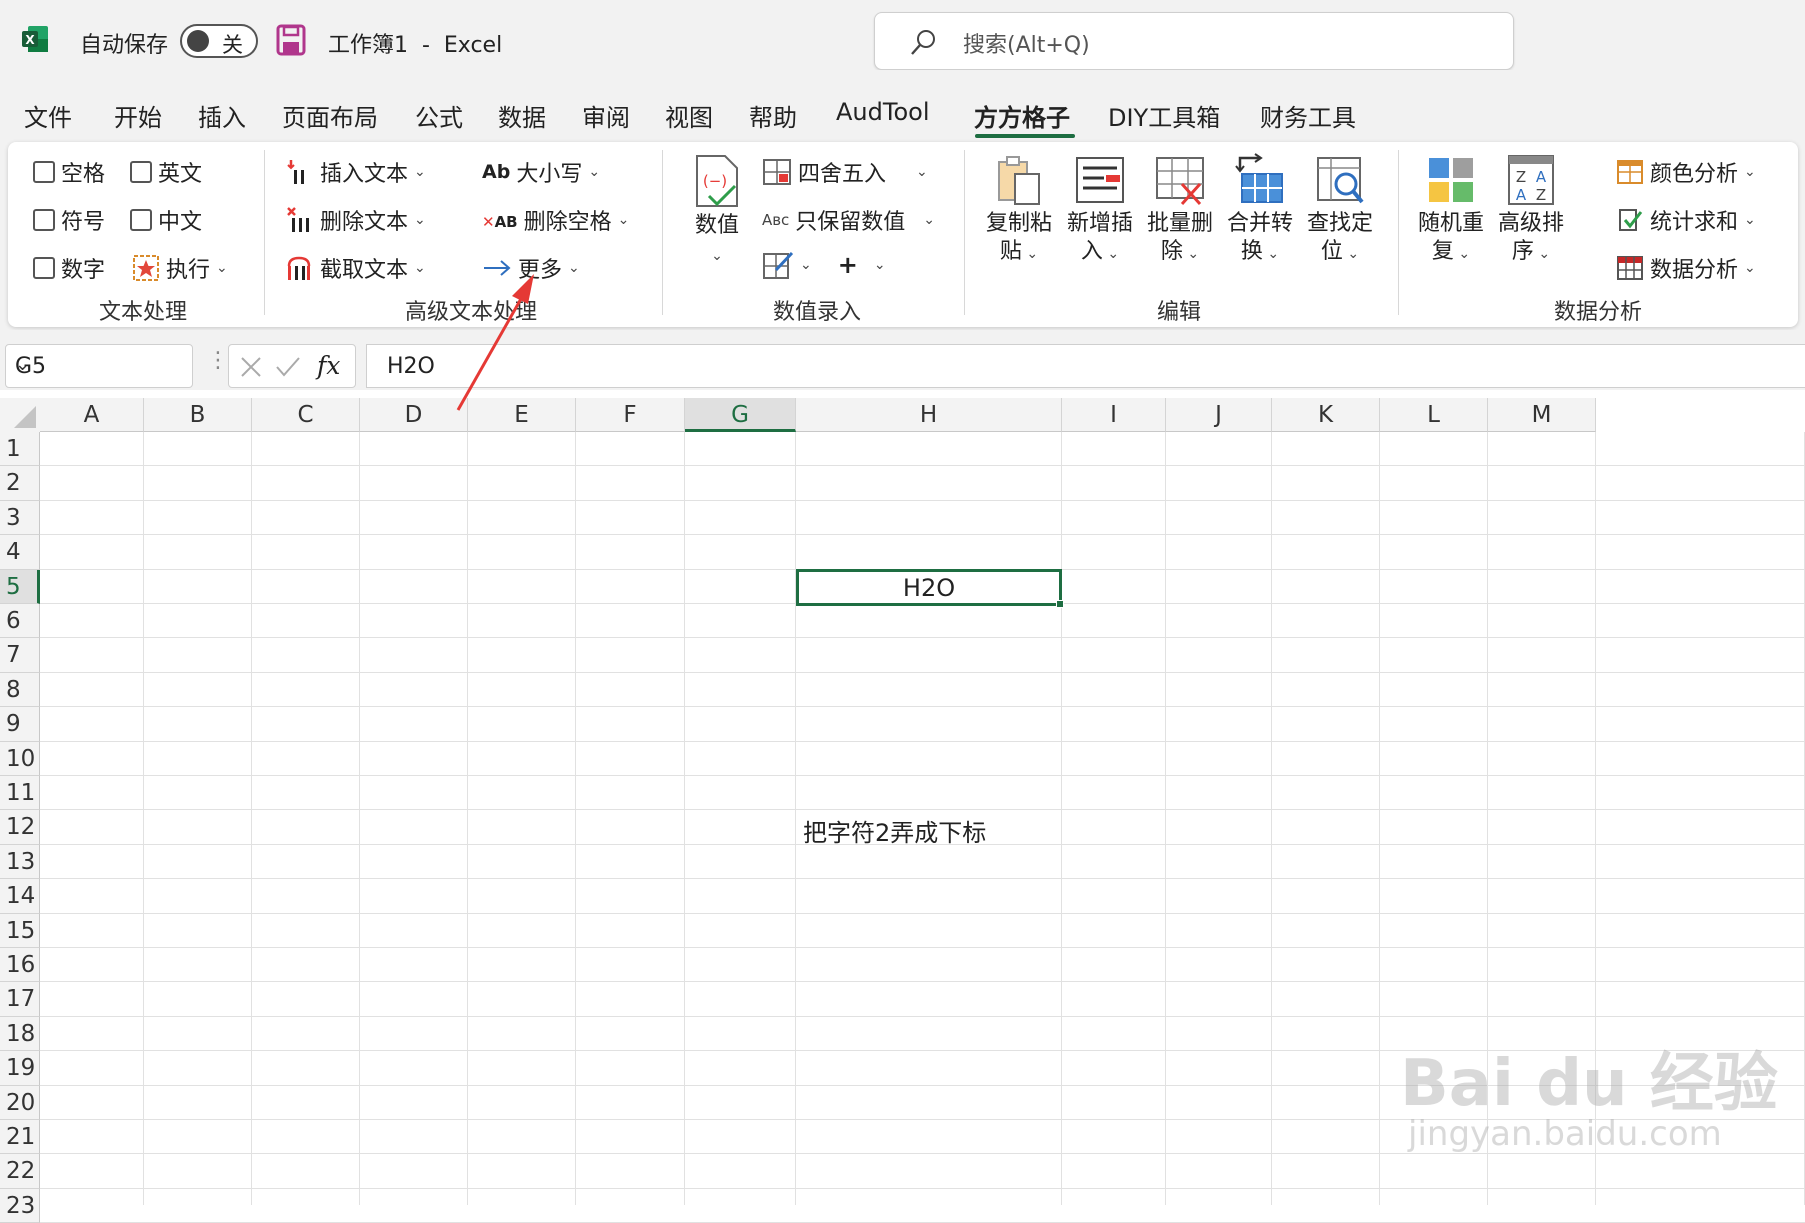 The image size is (1805, 1223). What do you see at coordinates (328, 365) in the screenshot?
I see `insert-function-icon: fx` at bounding box center [328, 365].